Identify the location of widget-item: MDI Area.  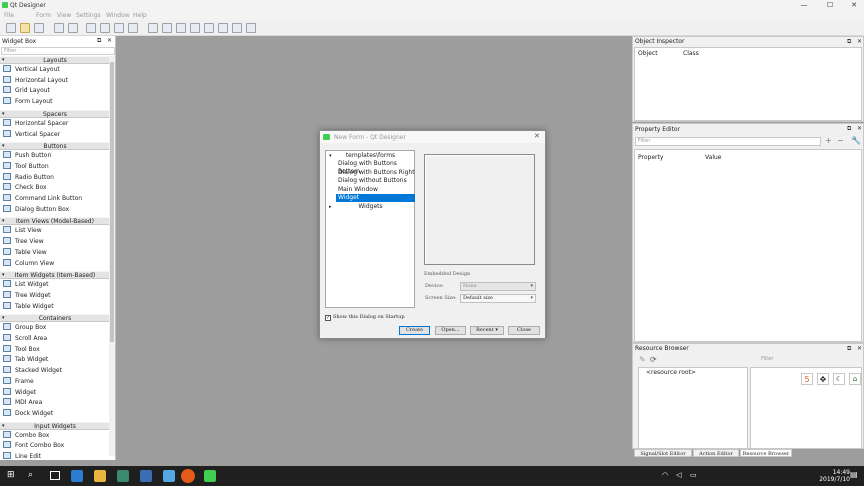
(22, 403).